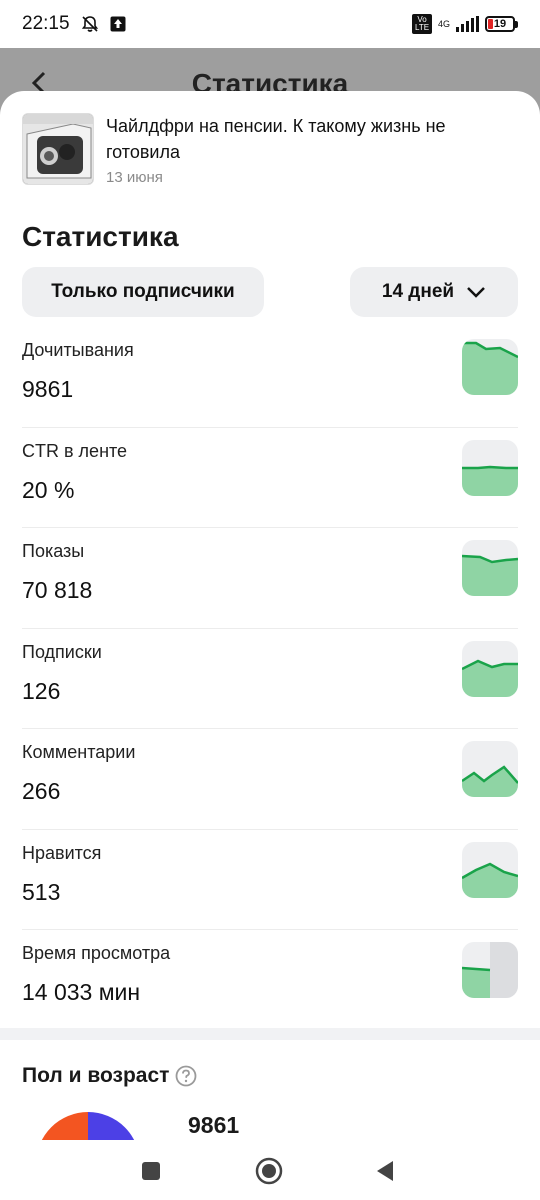  I want to click on metric-label: Нравится, so click(62, 852).